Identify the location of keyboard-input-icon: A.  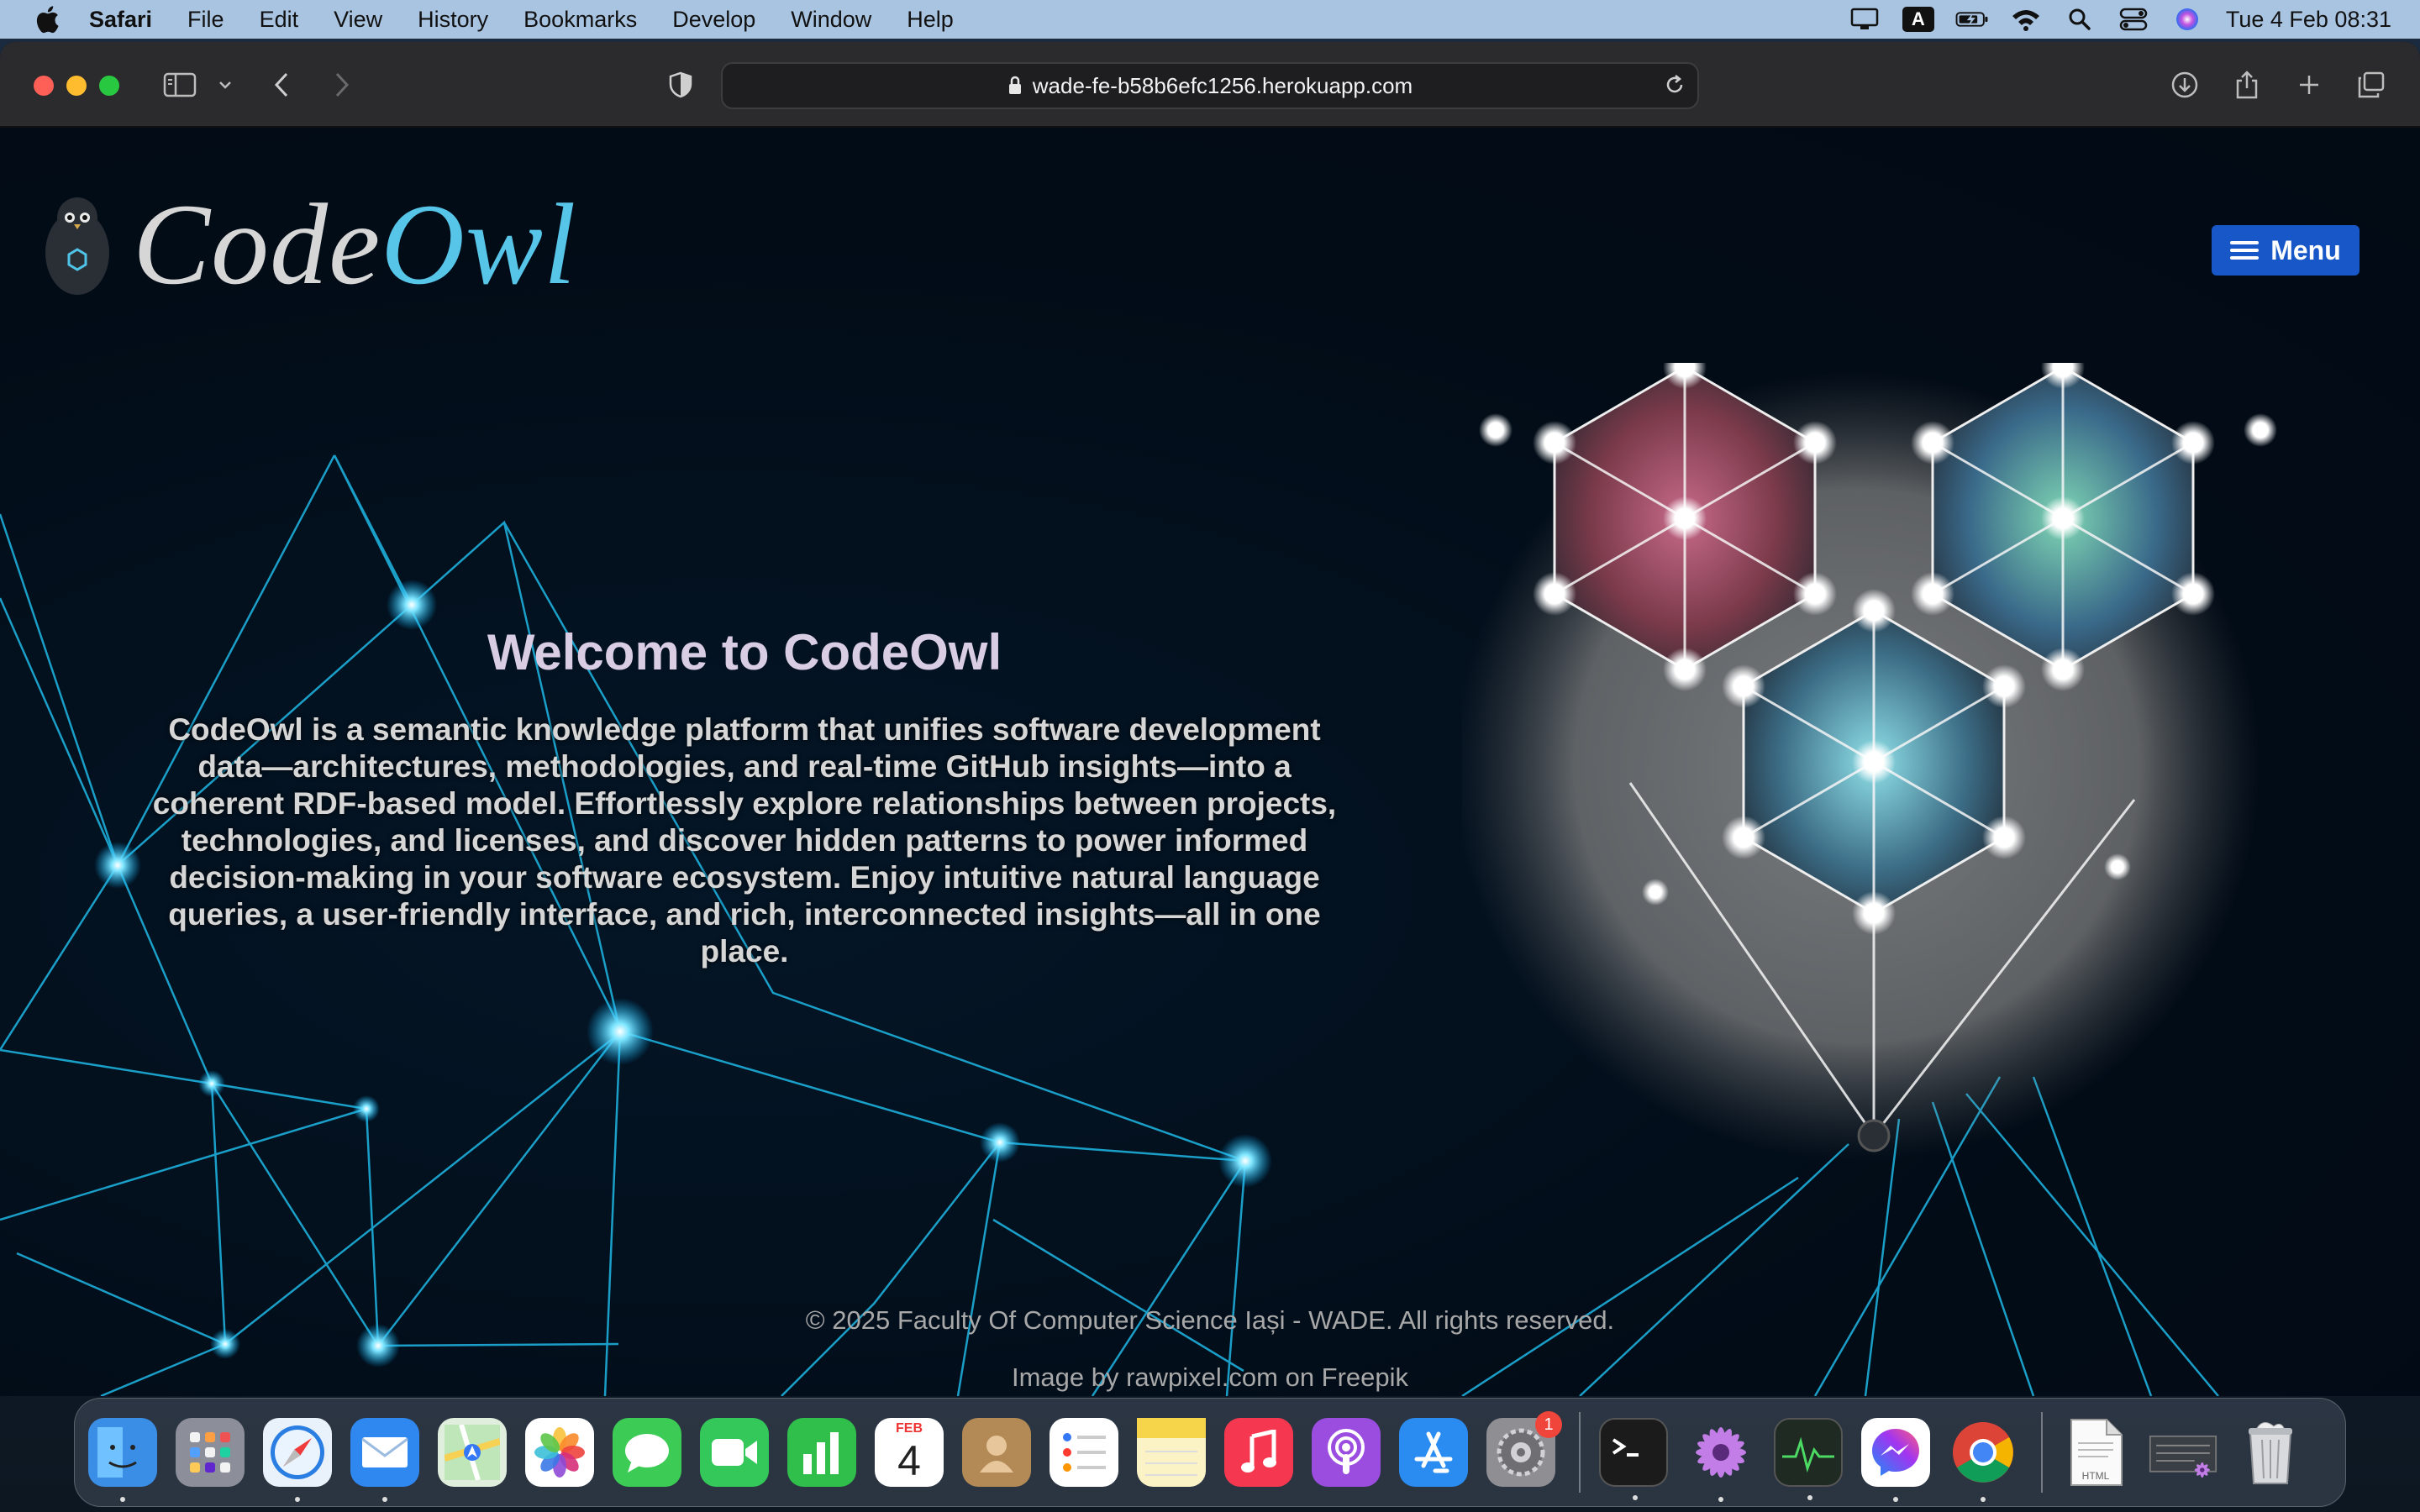
(1919, 19).